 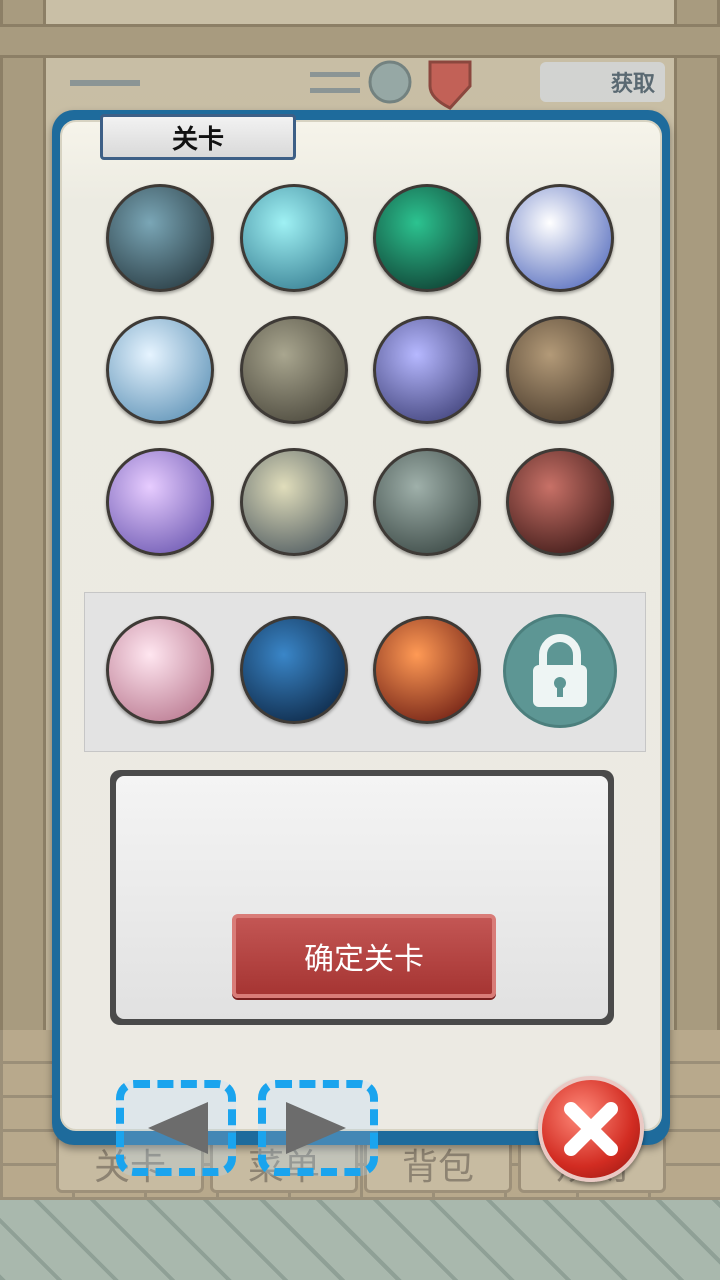 I want to click on stage-green-vortex, so click(x=427, y=238).